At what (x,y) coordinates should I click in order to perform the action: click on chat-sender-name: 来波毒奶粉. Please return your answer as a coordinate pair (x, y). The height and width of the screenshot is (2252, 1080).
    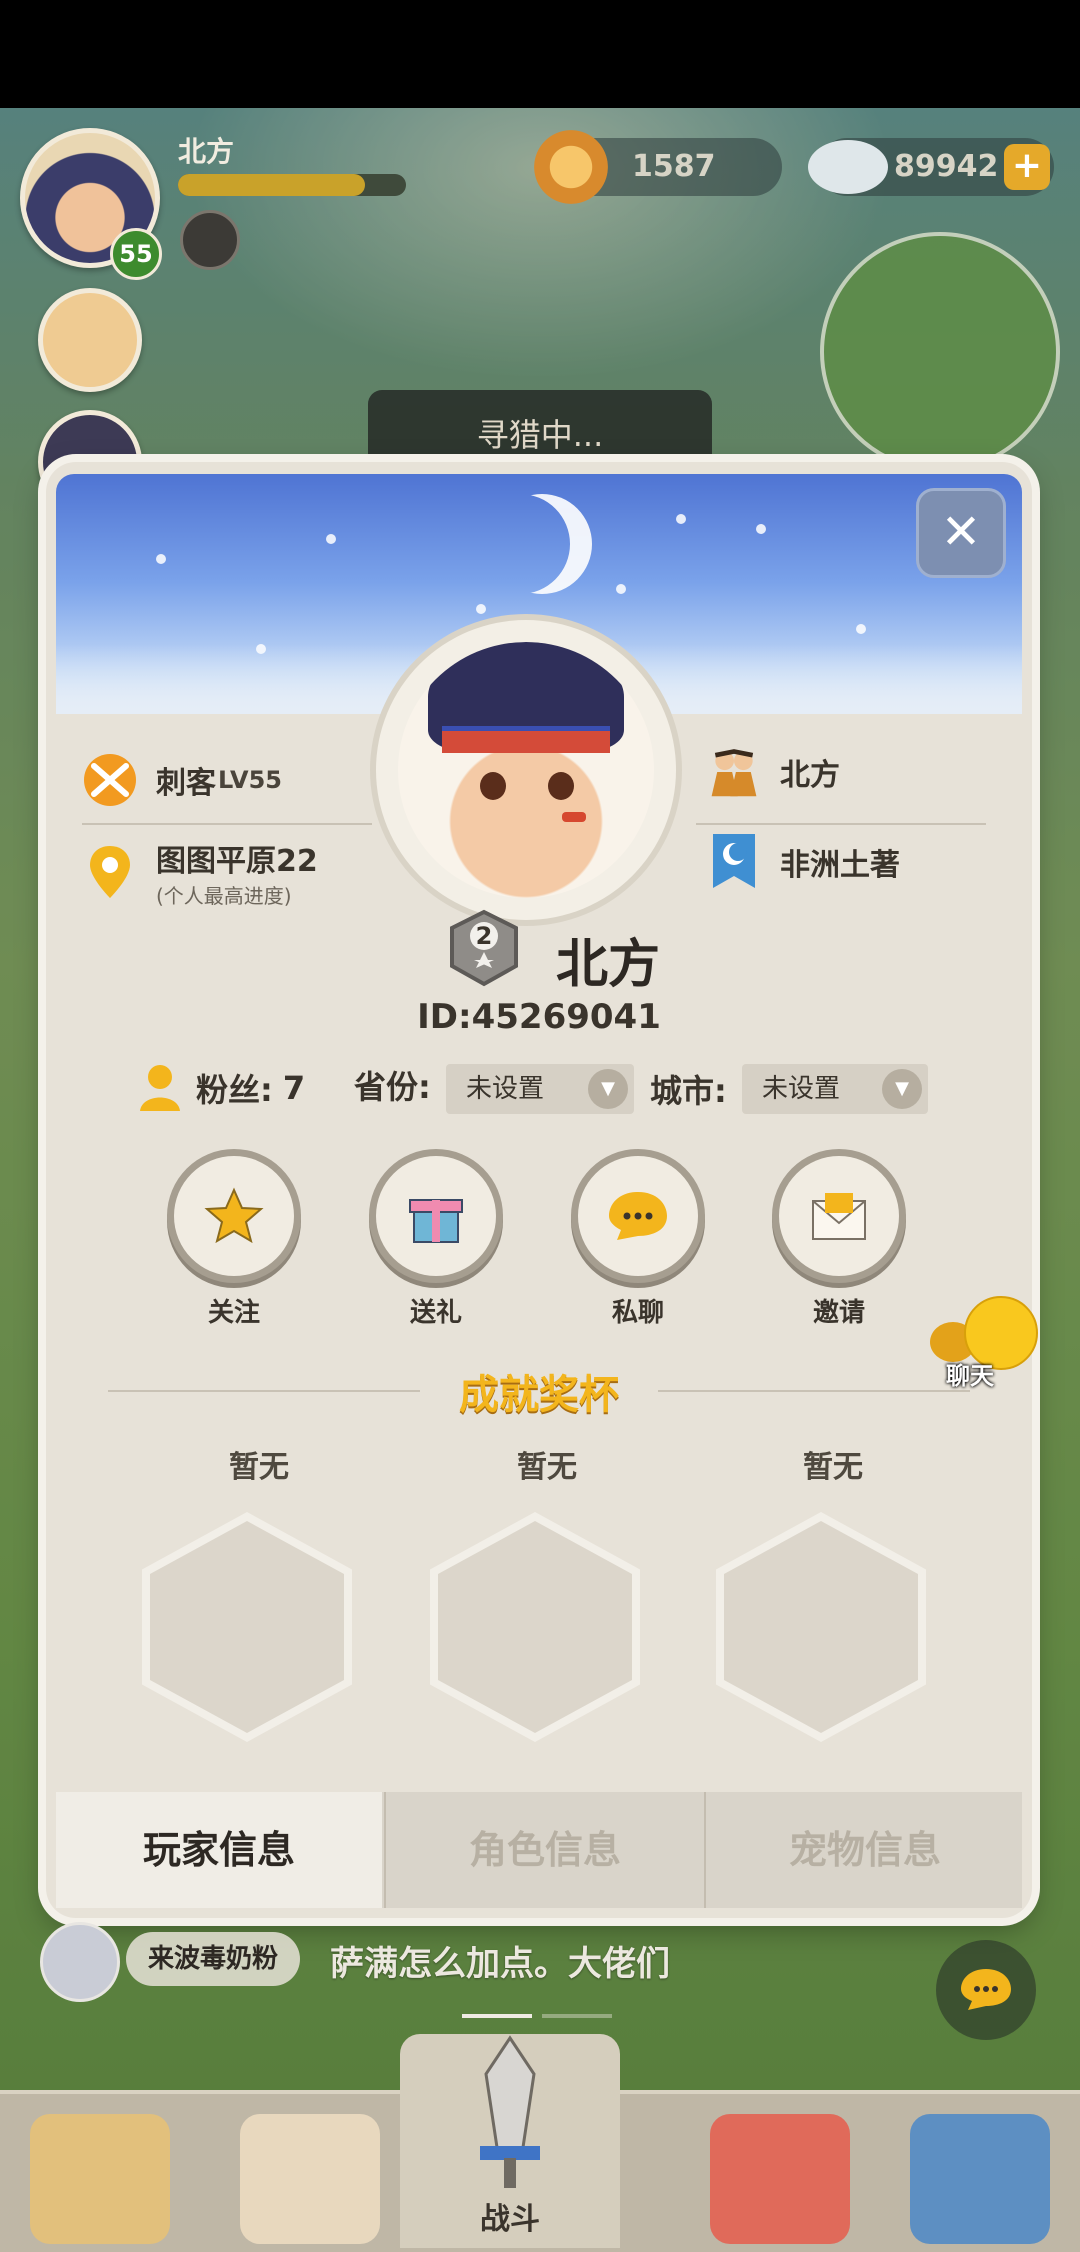
    Looking at the image, I should click on (213, 1959).